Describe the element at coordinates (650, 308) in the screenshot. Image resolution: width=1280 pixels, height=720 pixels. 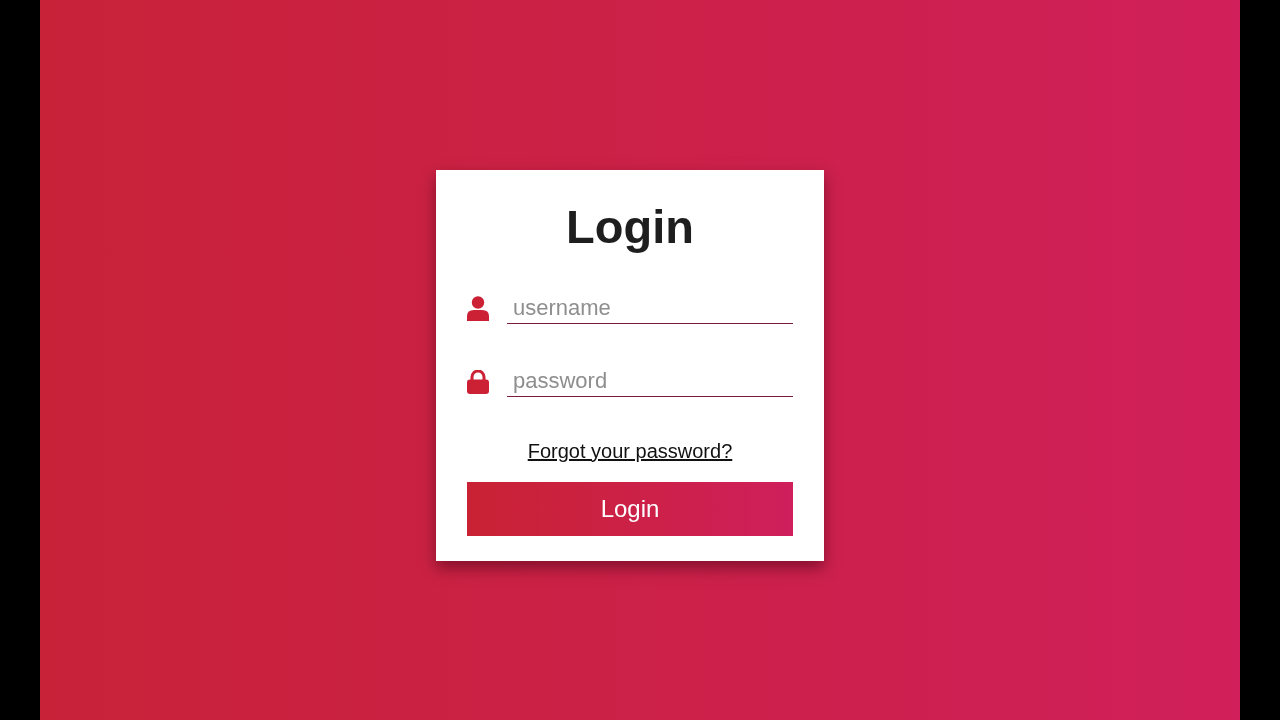
I see `username-field: username` at that location.